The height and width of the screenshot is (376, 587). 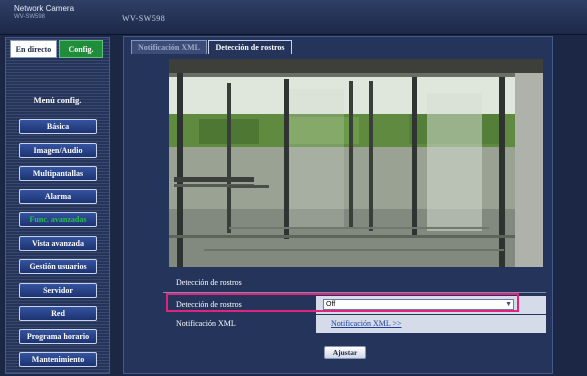 What do you see at coordinates (58, 150) in the screenshot?
I see `menu-item-imagen-audio: Imagen/Audio` at bounding box center [58, 150].